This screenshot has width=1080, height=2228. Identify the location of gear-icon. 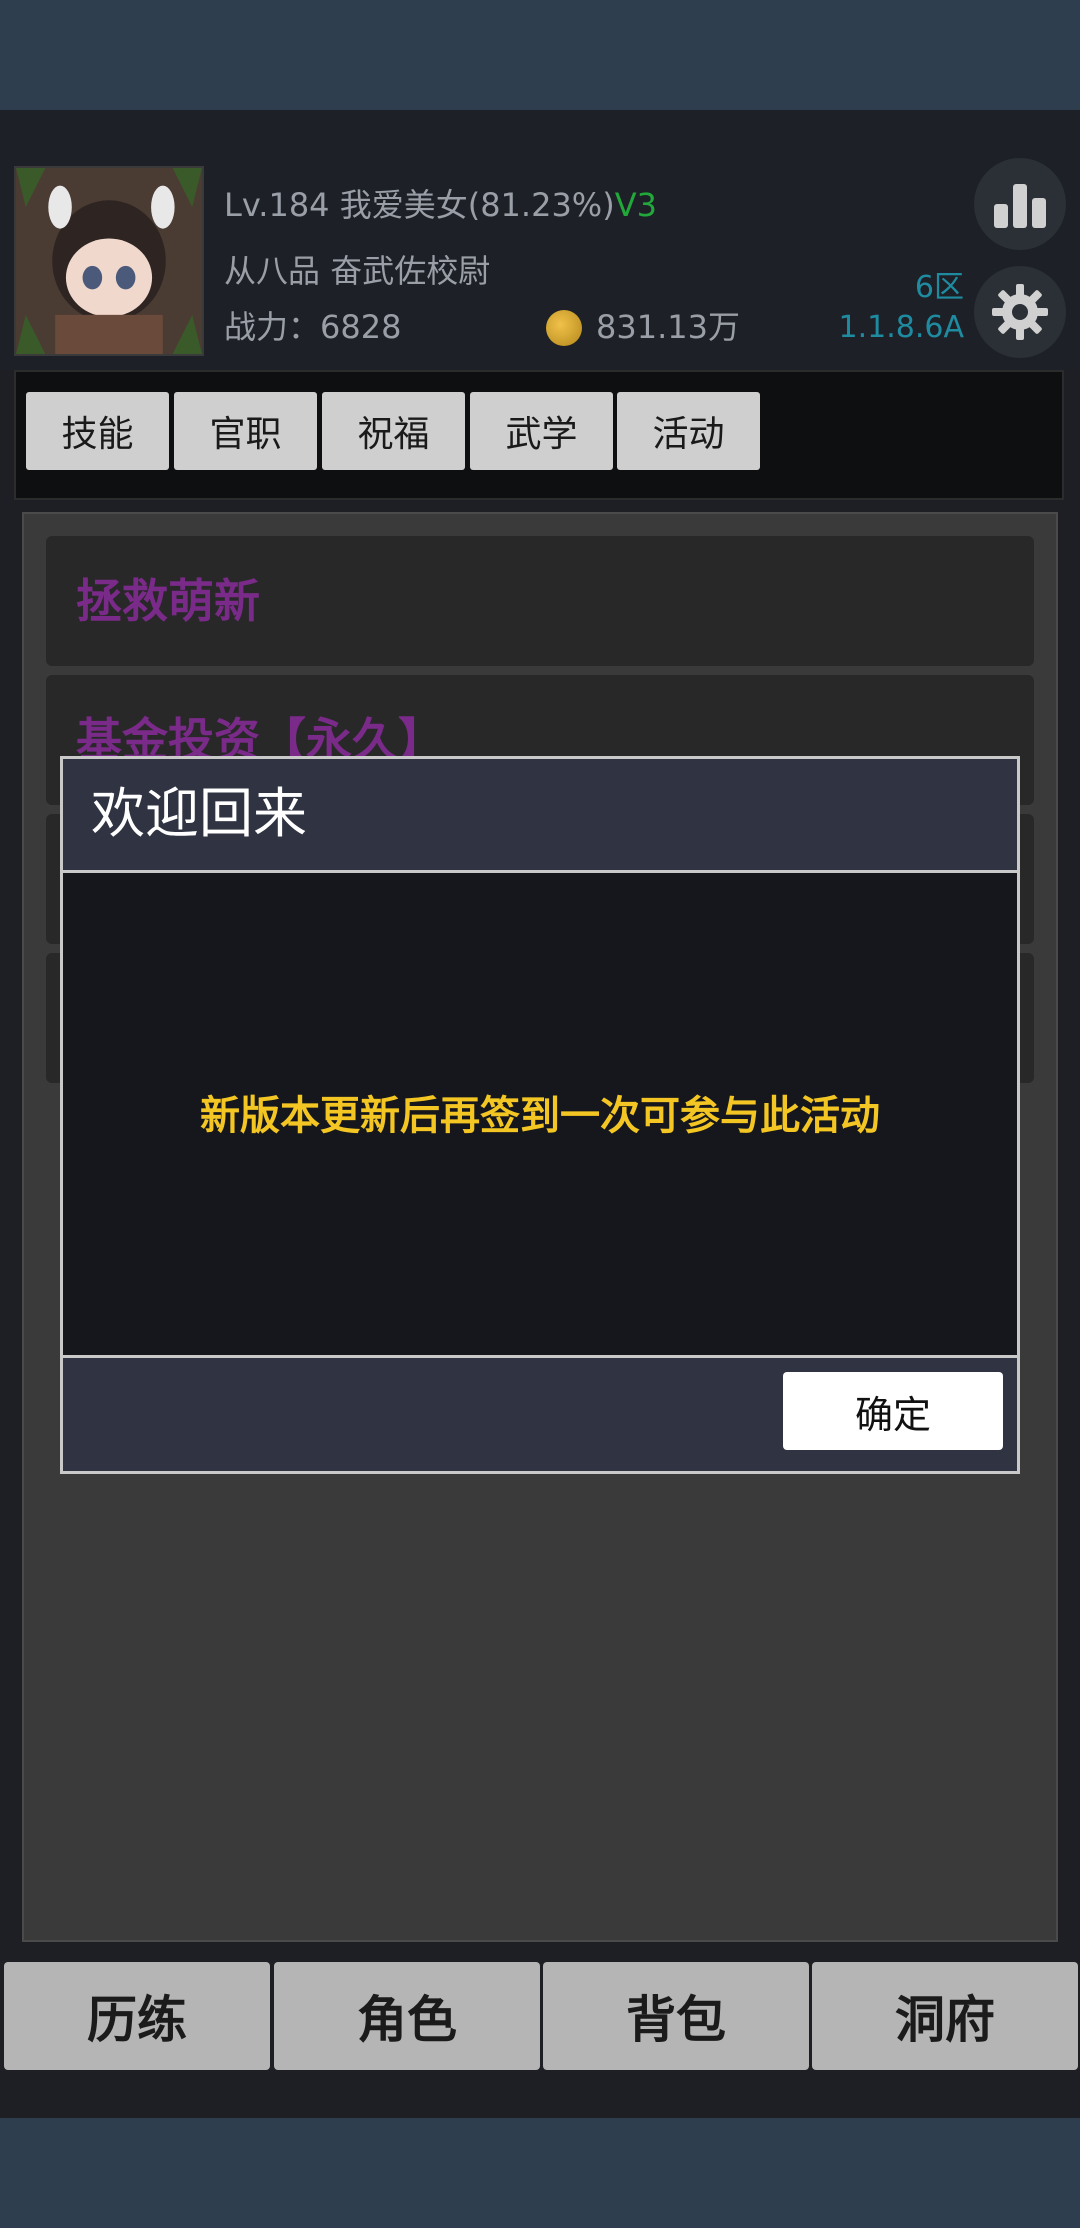
(1020, 312).